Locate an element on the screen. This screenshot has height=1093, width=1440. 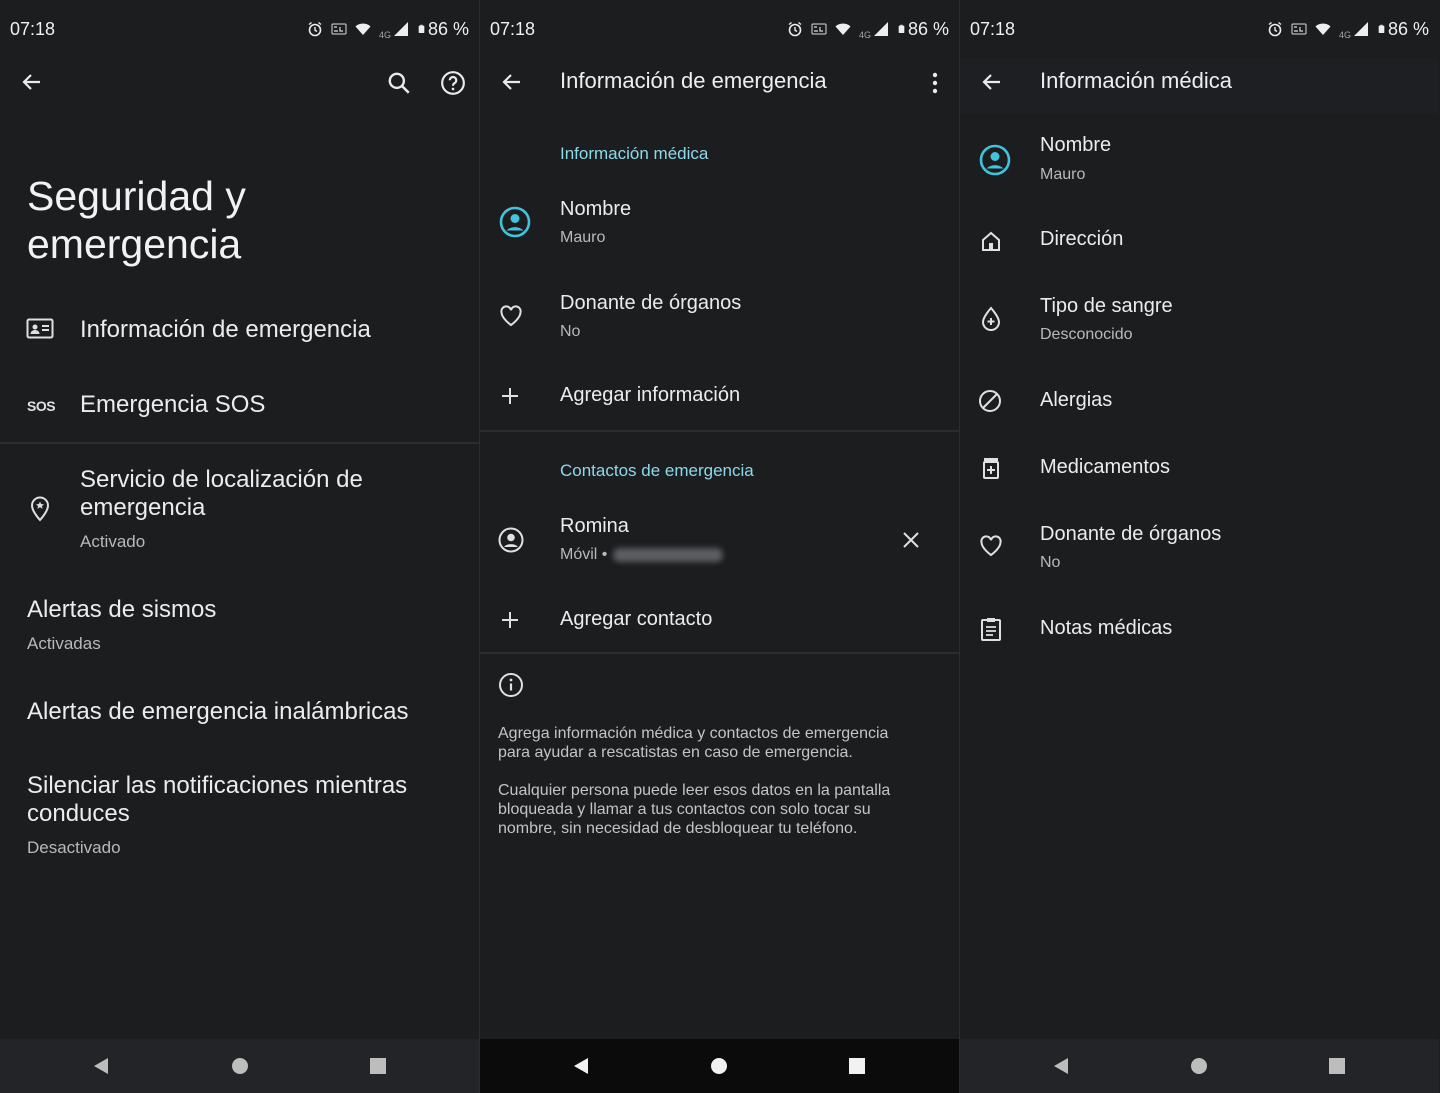
row-blood-type: Tipo de sangre Desconocido is located at coordinates (1199, 323).